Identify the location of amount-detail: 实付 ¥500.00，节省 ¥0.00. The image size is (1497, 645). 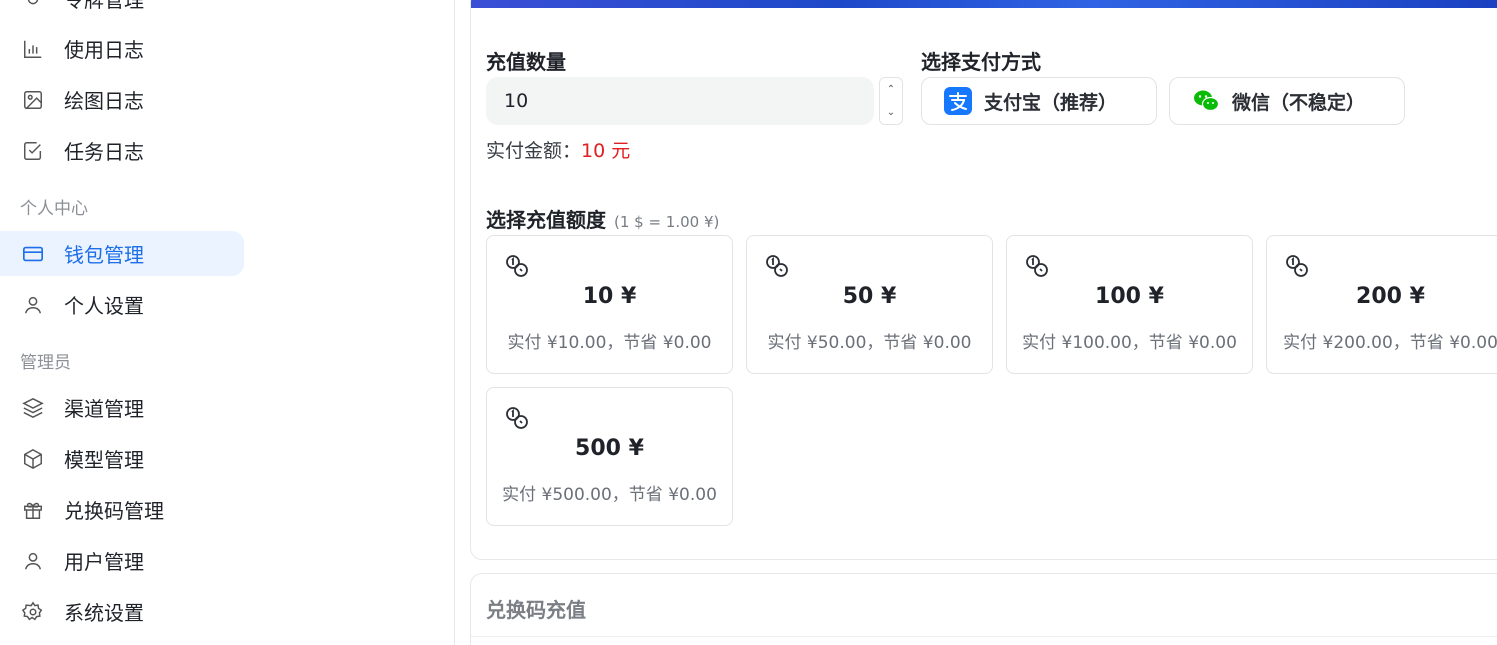
(609, 495).